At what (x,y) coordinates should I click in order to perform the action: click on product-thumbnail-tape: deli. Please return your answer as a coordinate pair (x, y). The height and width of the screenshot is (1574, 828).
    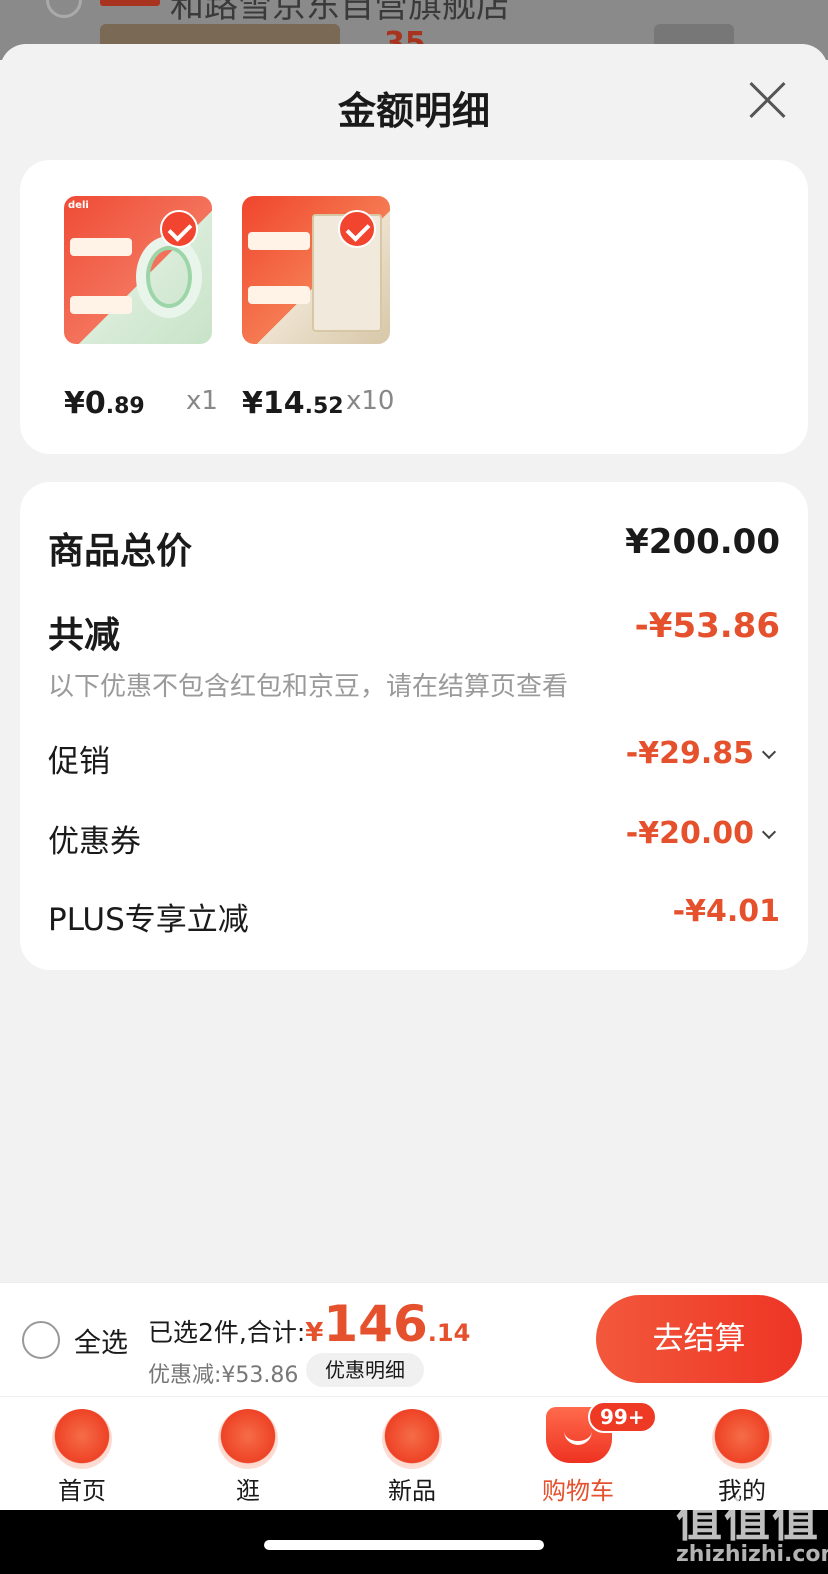
    Looking at the image, I should click on (138, 270).